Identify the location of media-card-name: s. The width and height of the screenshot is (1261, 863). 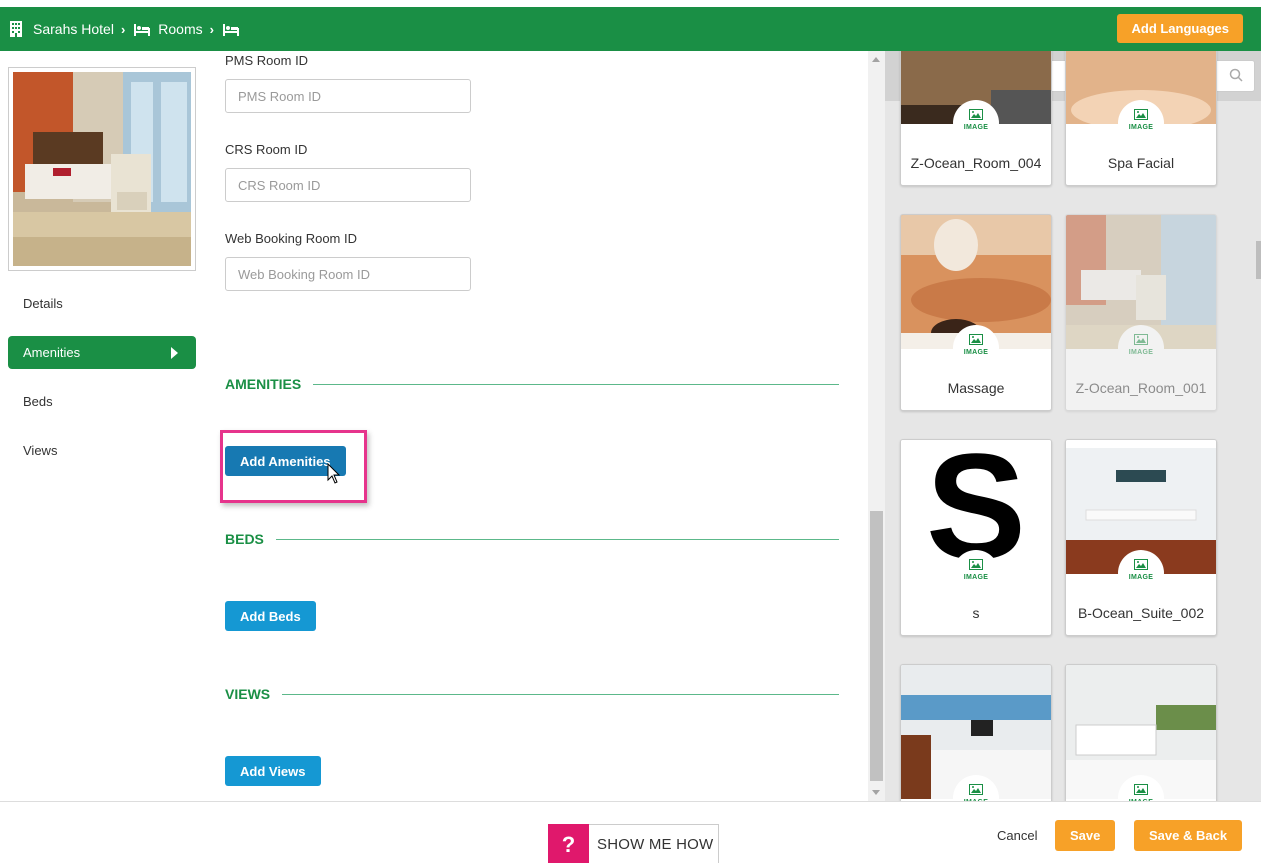
(976, 613).